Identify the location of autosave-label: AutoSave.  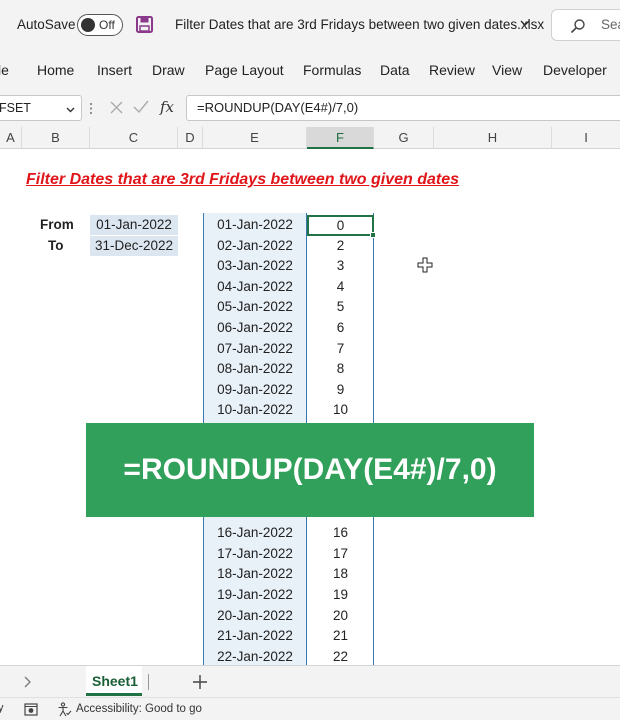
(46, 24).